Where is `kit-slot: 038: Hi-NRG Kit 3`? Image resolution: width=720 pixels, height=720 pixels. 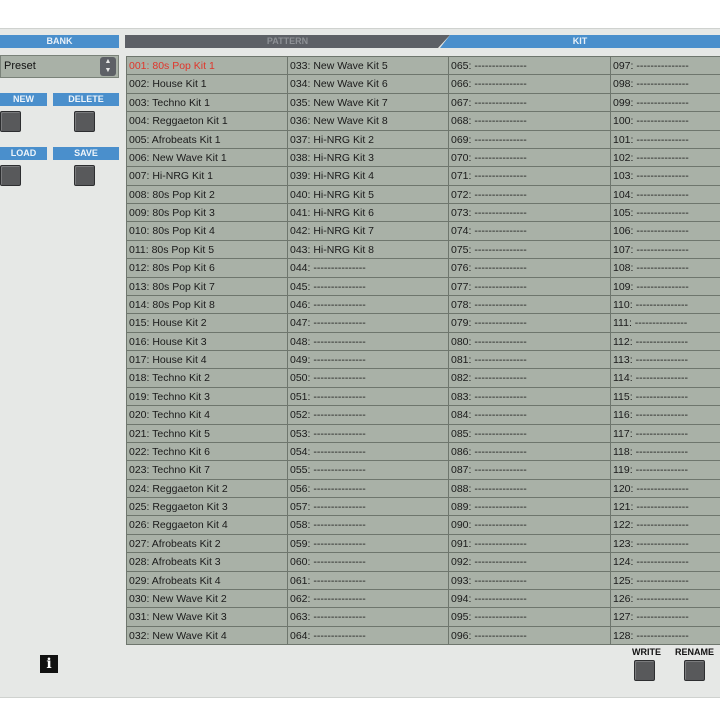 kit-slot: 038: Hi-NRG Kit 3 is located at coordinates (368, 158).